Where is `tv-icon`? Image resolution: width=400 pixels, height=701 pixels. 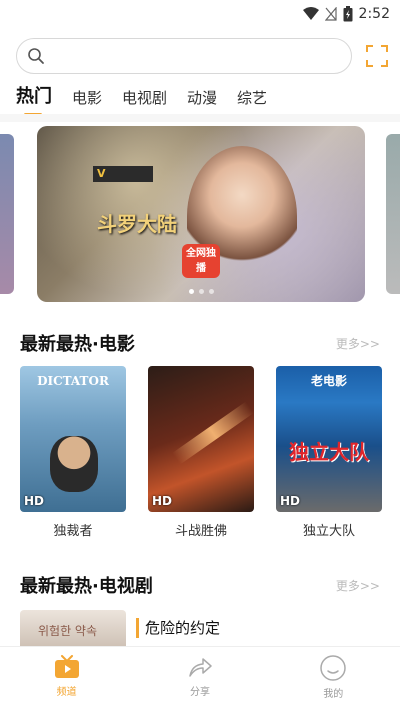 tv-icon is located at coordinates (66, 666).